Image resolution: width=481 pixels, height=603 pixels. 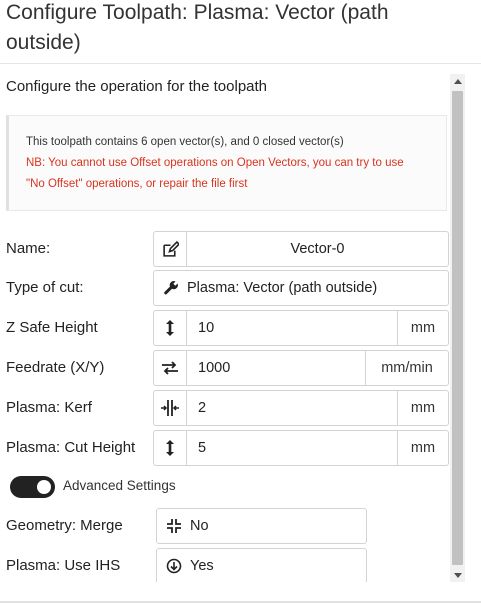 I want to click on use-ihs-display: Yes, so click(x=185, y=565).